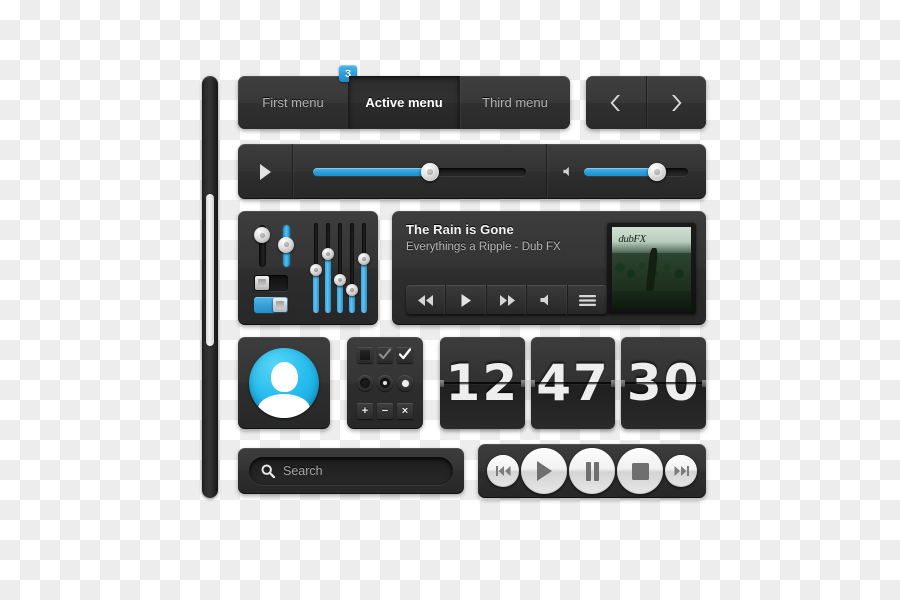 This screenshot has width=900, height=600. I want to click on equalizer-toggles, so click(280, 269).